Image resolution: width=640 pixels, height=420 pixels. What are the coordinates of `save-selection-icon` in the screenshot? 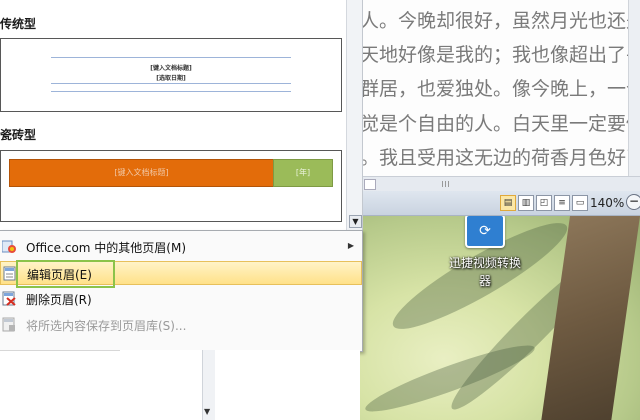 It's located at (8, 324).